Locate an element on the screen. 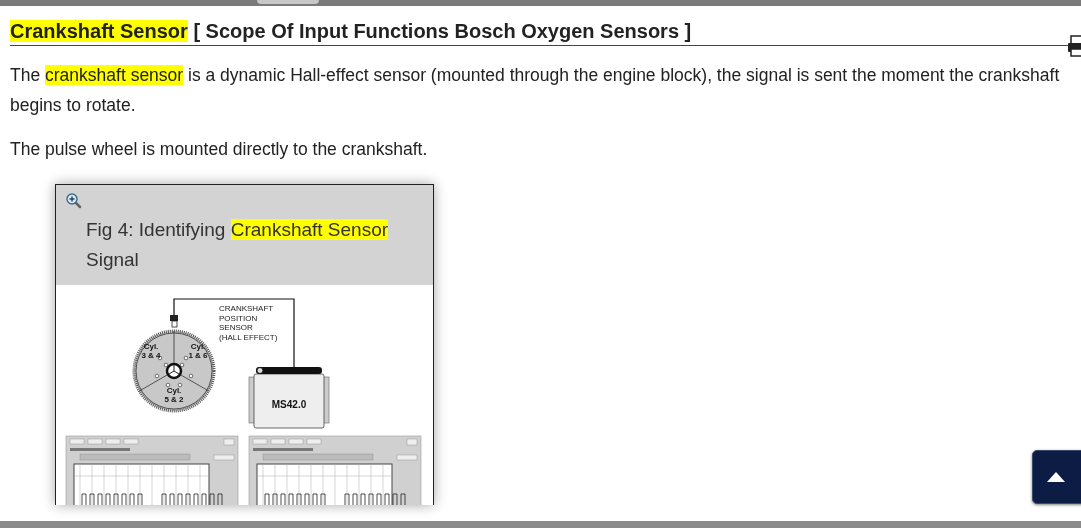 Image resolution: width=1081 pixels, height=528 pixels. cylinder-label: Cyl. 1 & 6 is located at coordinates (198, 351).